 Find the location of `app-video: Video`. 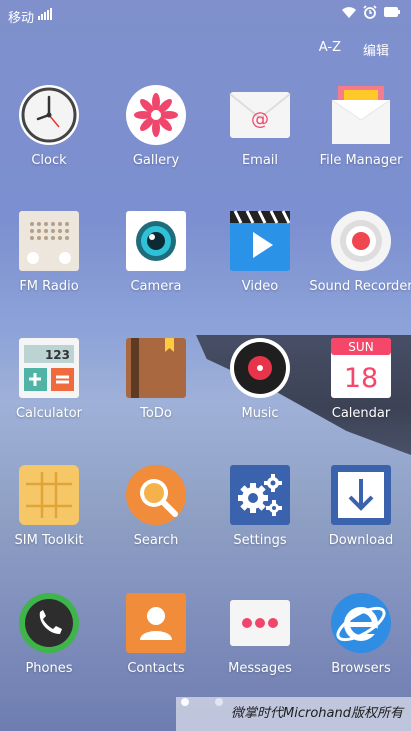

app-video: Video is located at coordinates (260, 252).